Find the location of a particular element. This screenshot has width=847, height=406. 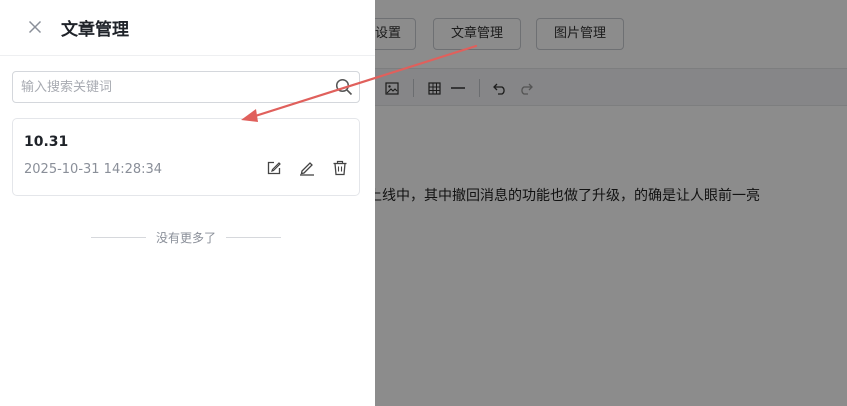

article-list-item: 10.31 2025-10-31 14:28:34 is located at coordinates (186, 157).